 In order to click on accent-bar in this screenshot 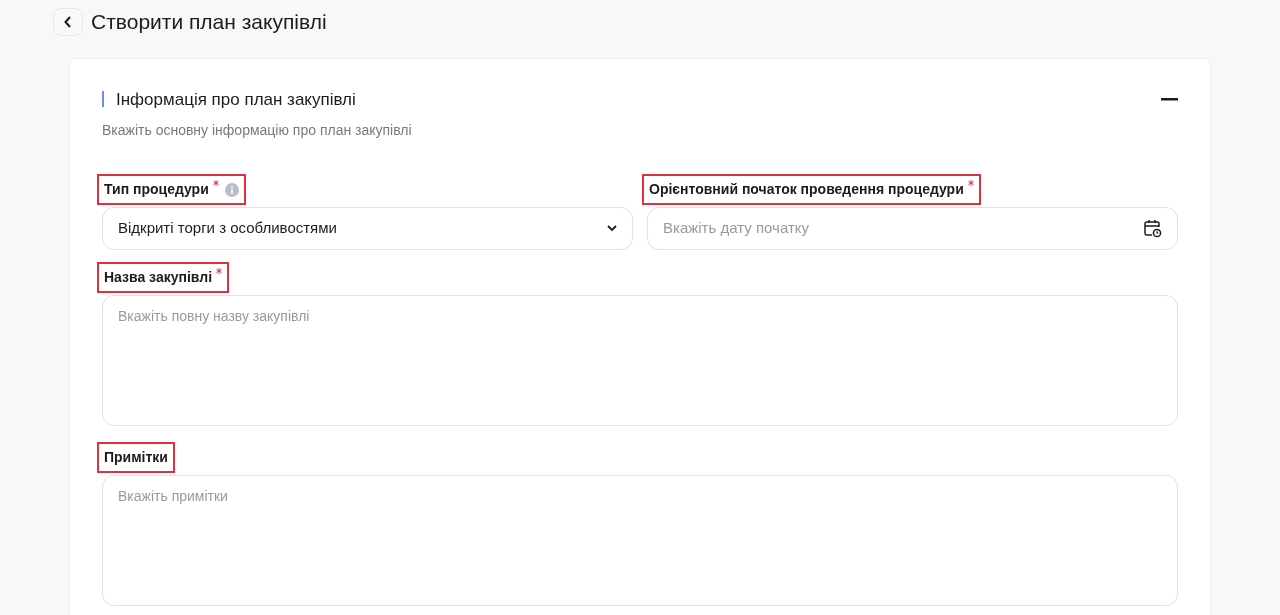, I will do `click(103, 99)`.